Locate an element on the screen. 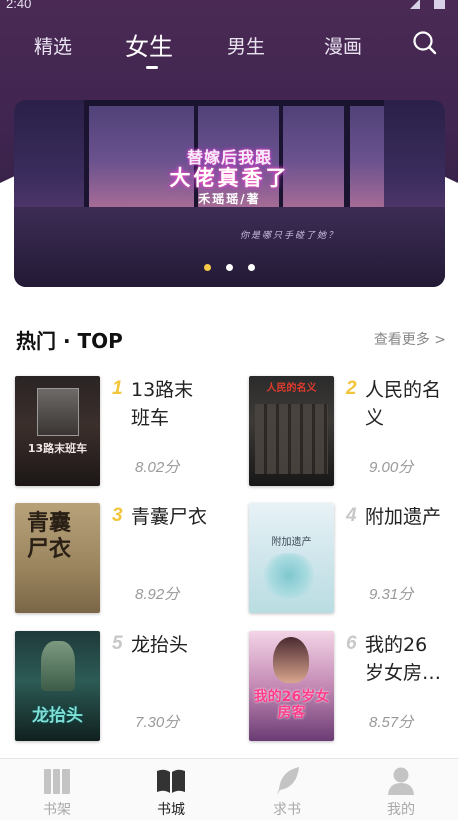  book-cover: 龙抬头 is located at coordinates (57, 686).